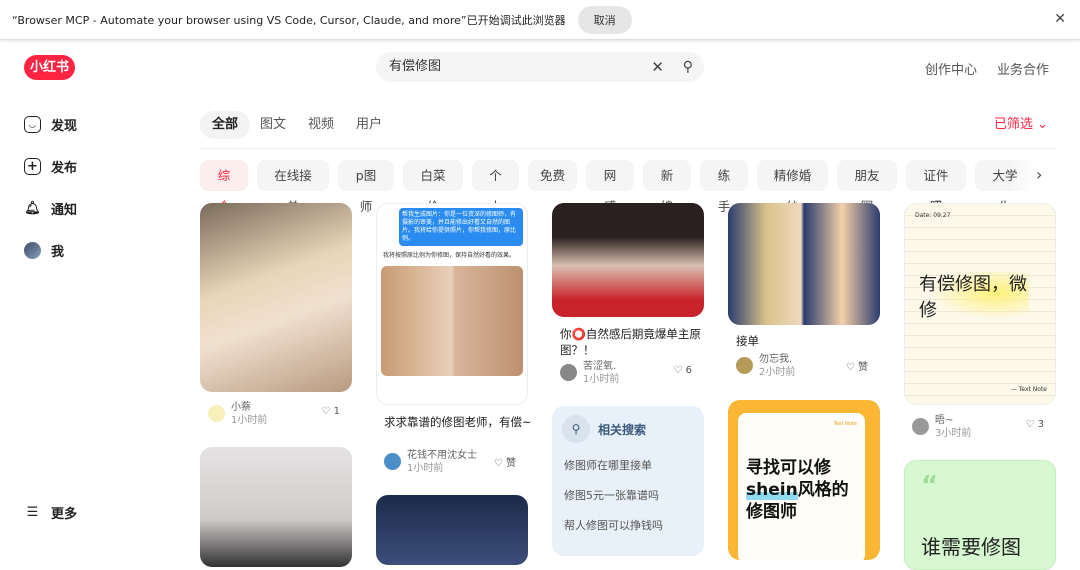  I want to click on note-image: Date: 09.27 有偿修图，微修 — Text Note, so click(980, 304).